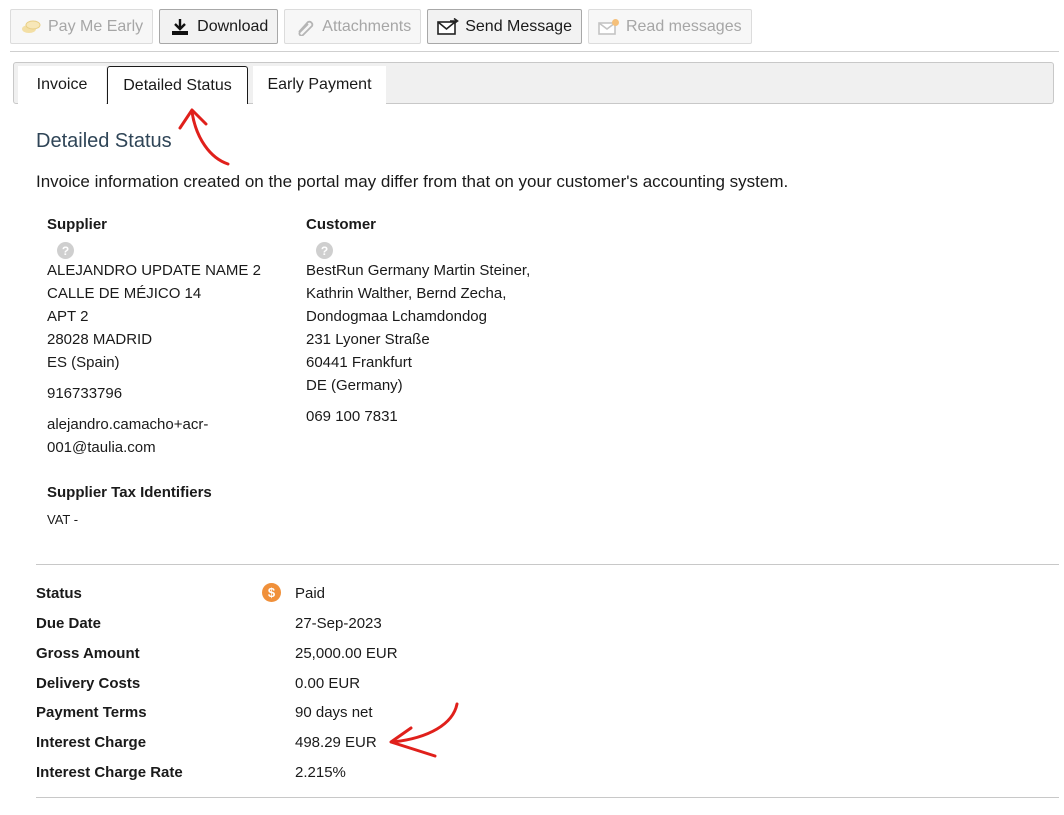  I want to click on download-button: Download, so click(219, 26).